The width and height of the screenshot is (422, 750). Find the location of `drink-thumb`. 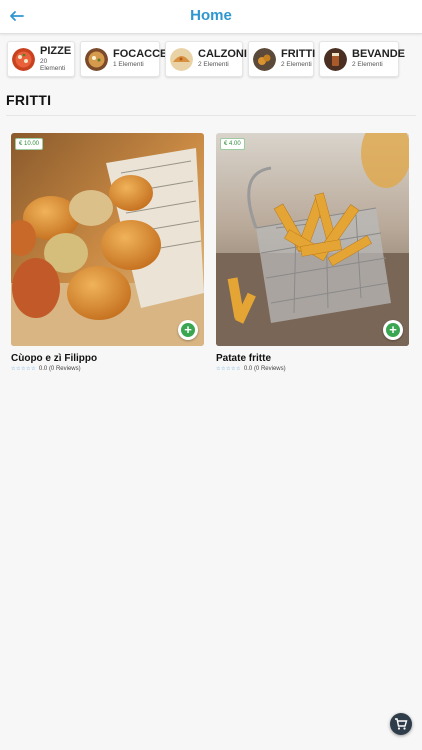

drink-thumb is located at coordinates (335, 59).